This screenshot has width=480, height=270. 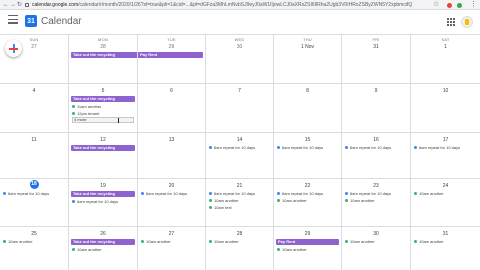 I want to click on date-number: 9, so click(x=376, y=91).